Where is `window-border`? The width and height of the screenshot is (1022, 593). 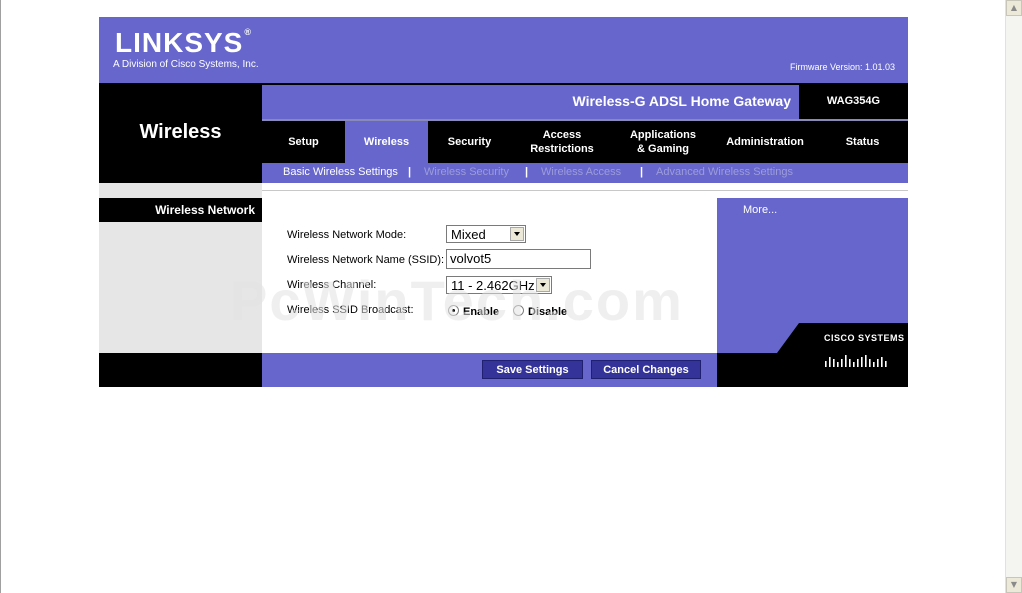
window-border is located at coordinates (0, 296).